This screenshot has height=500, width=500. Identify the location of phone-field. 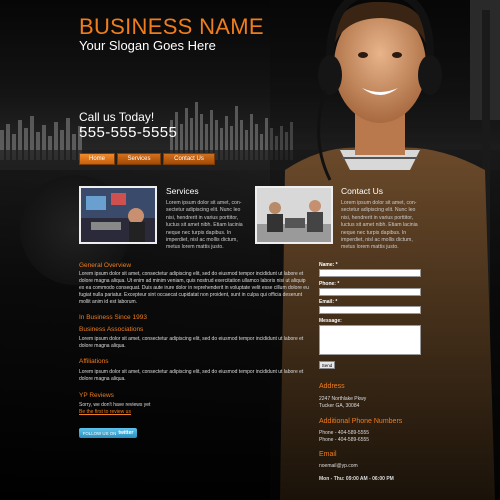
(370, 292).